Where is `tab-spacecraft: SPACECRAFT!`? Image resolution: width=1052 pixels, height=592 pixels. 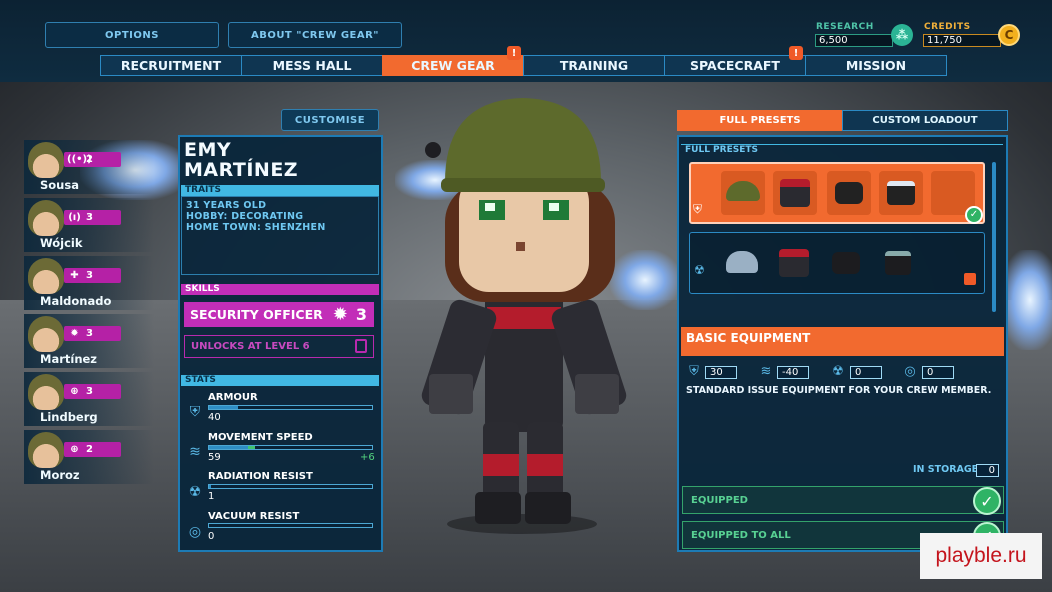 tab-spacecraft: SPACECRAFT! is located at coordinates (735, 61).